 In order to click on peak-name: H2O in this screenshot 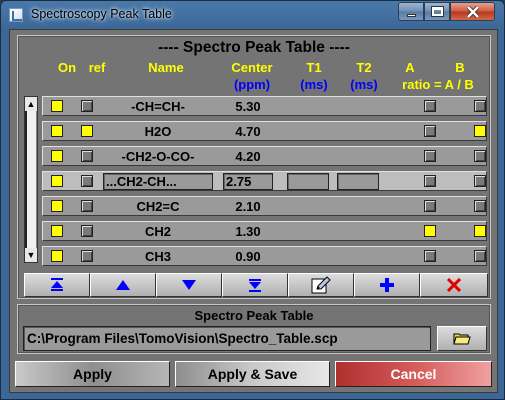, I will do `click(158, 131)`.